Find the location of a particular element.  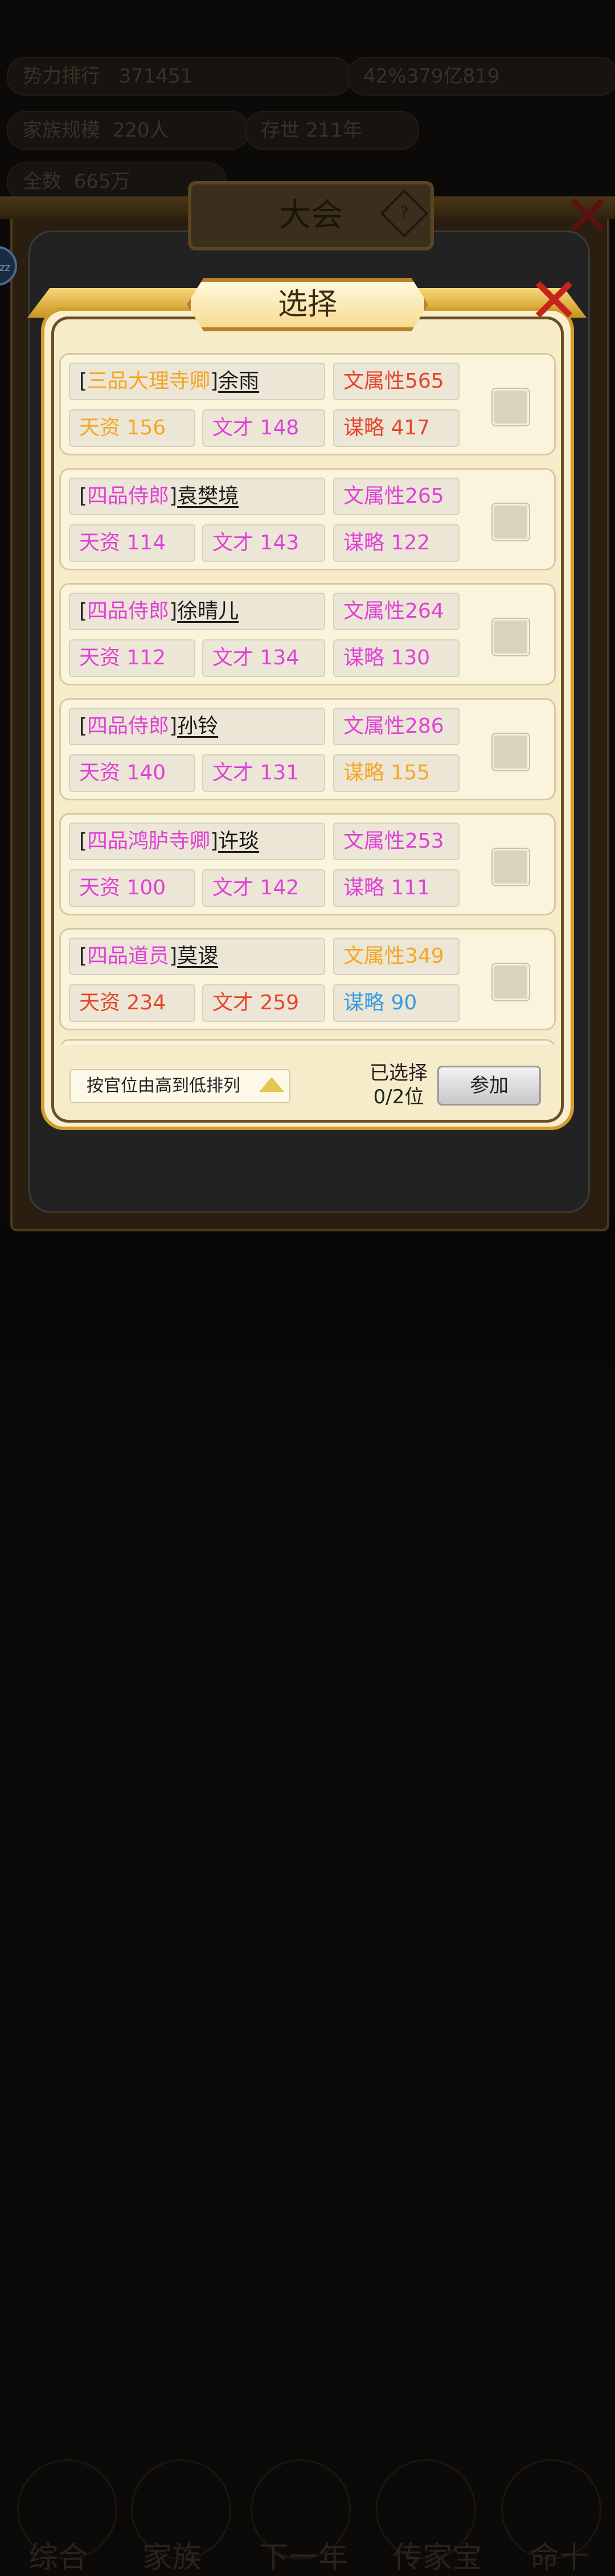

candidate-rank: 三品大理寺卿 is located at coordinates (149, 381).